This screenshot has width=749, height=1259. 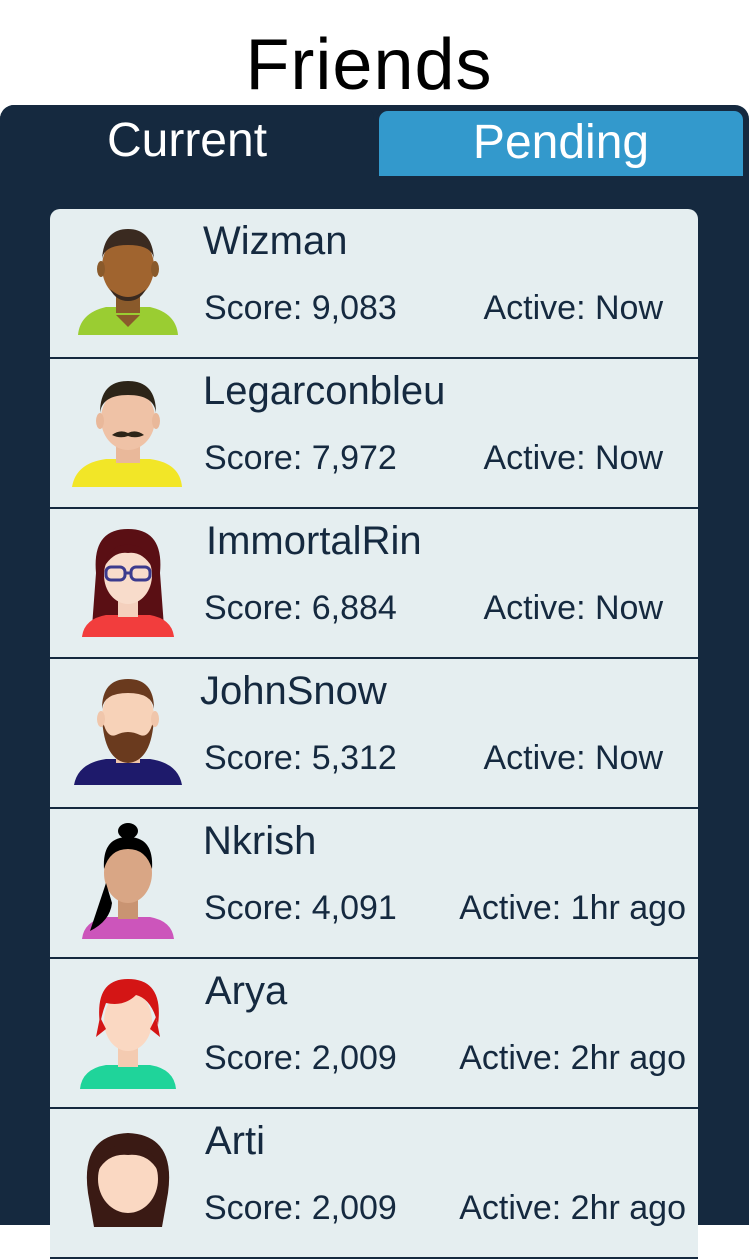 What do you see at coordinates (369, 65) in the screenshot?
I see `page-title: Friends` at bounding box center [369, 65].